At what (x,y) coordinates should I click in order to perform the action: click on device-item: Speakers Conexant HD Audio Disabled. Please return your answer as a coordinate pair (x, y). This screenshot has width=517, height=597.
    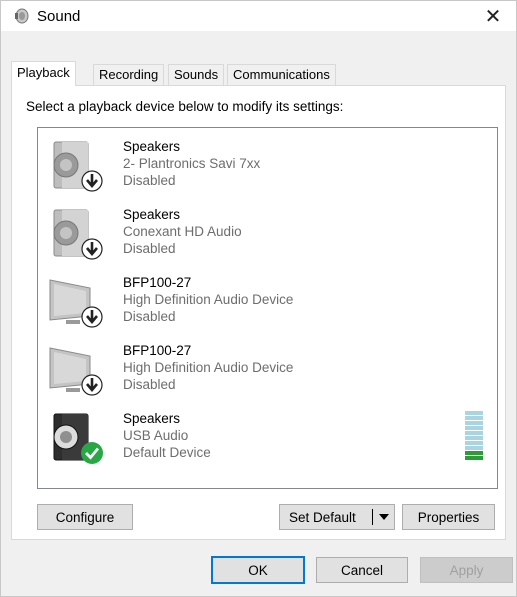
    Looking at the image, I should click on (268, 237).